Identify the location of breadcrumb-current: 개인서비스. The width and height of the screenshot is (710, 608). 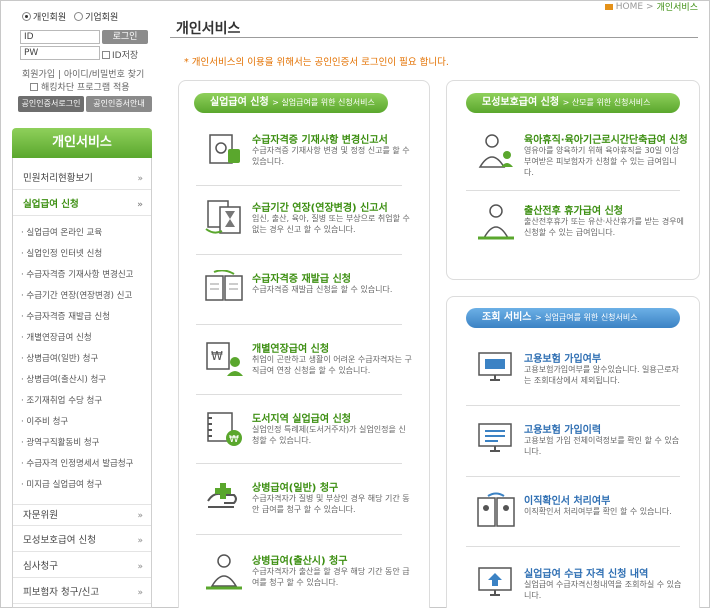
(677, 8).